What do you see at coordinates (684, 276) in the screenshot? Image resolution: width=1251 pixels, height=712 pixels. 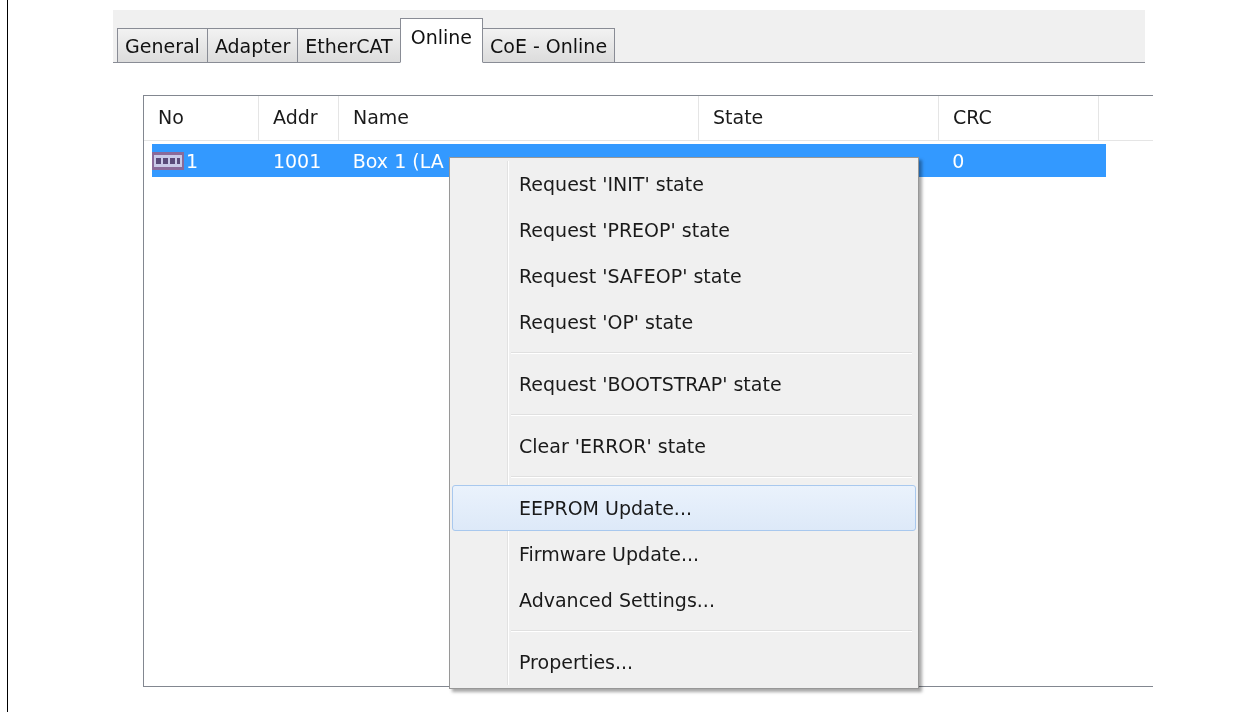 I see `menu-item: Request 'SAFEOP' state` at bounding box center [684, 276].